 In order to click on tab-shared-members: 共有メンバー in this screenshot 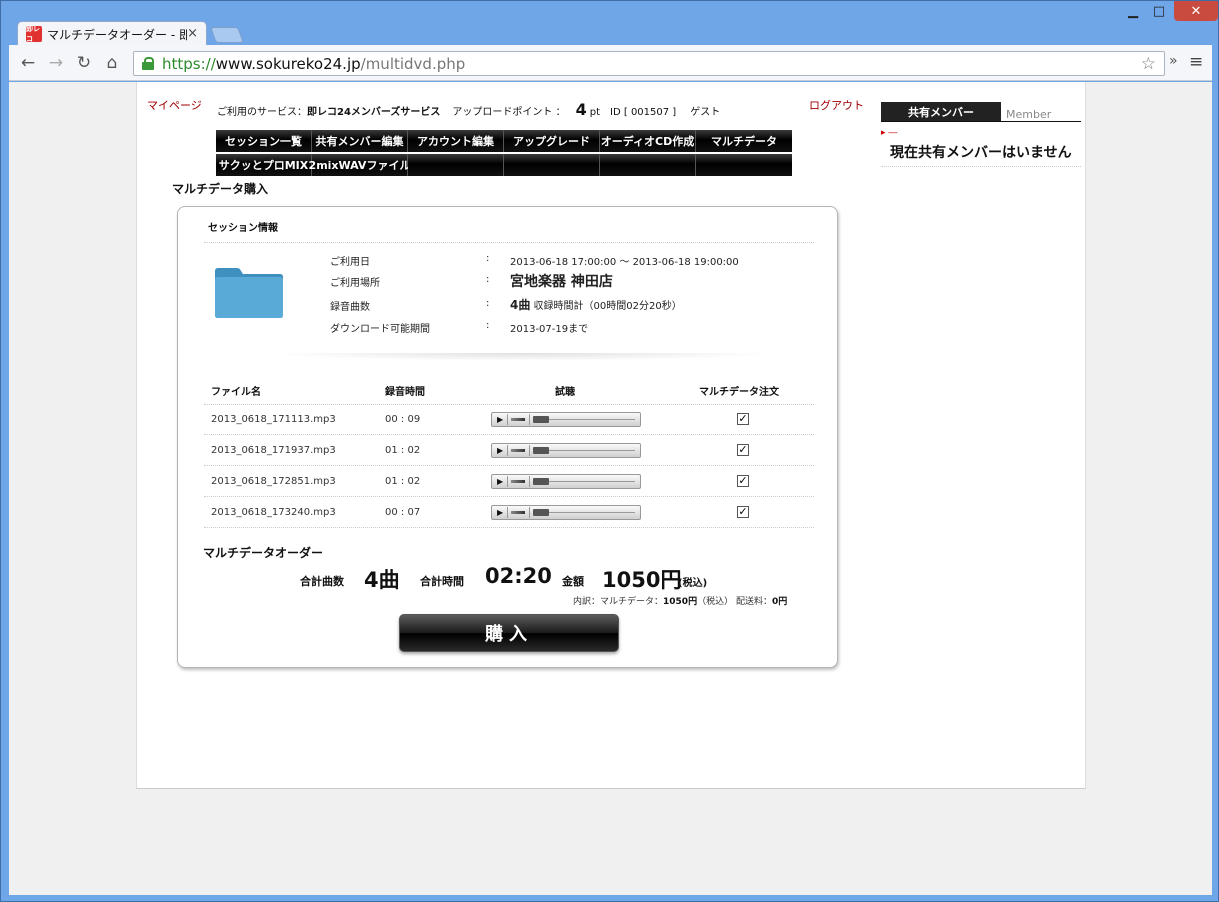, I will do `click(941, 111)`.